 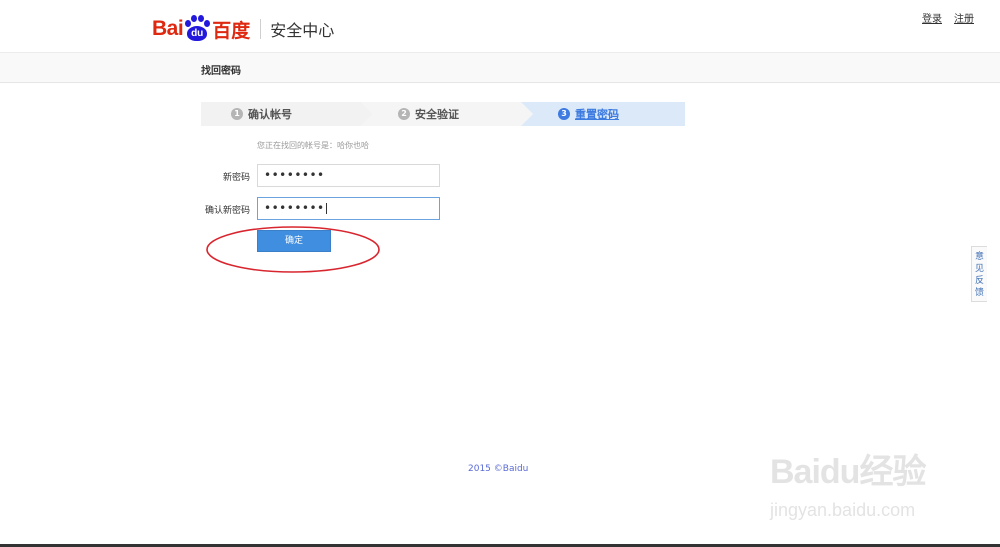 I want to click on watermark: Baidu经验 jingyan.baidu.com, so click(x=870, y=485).